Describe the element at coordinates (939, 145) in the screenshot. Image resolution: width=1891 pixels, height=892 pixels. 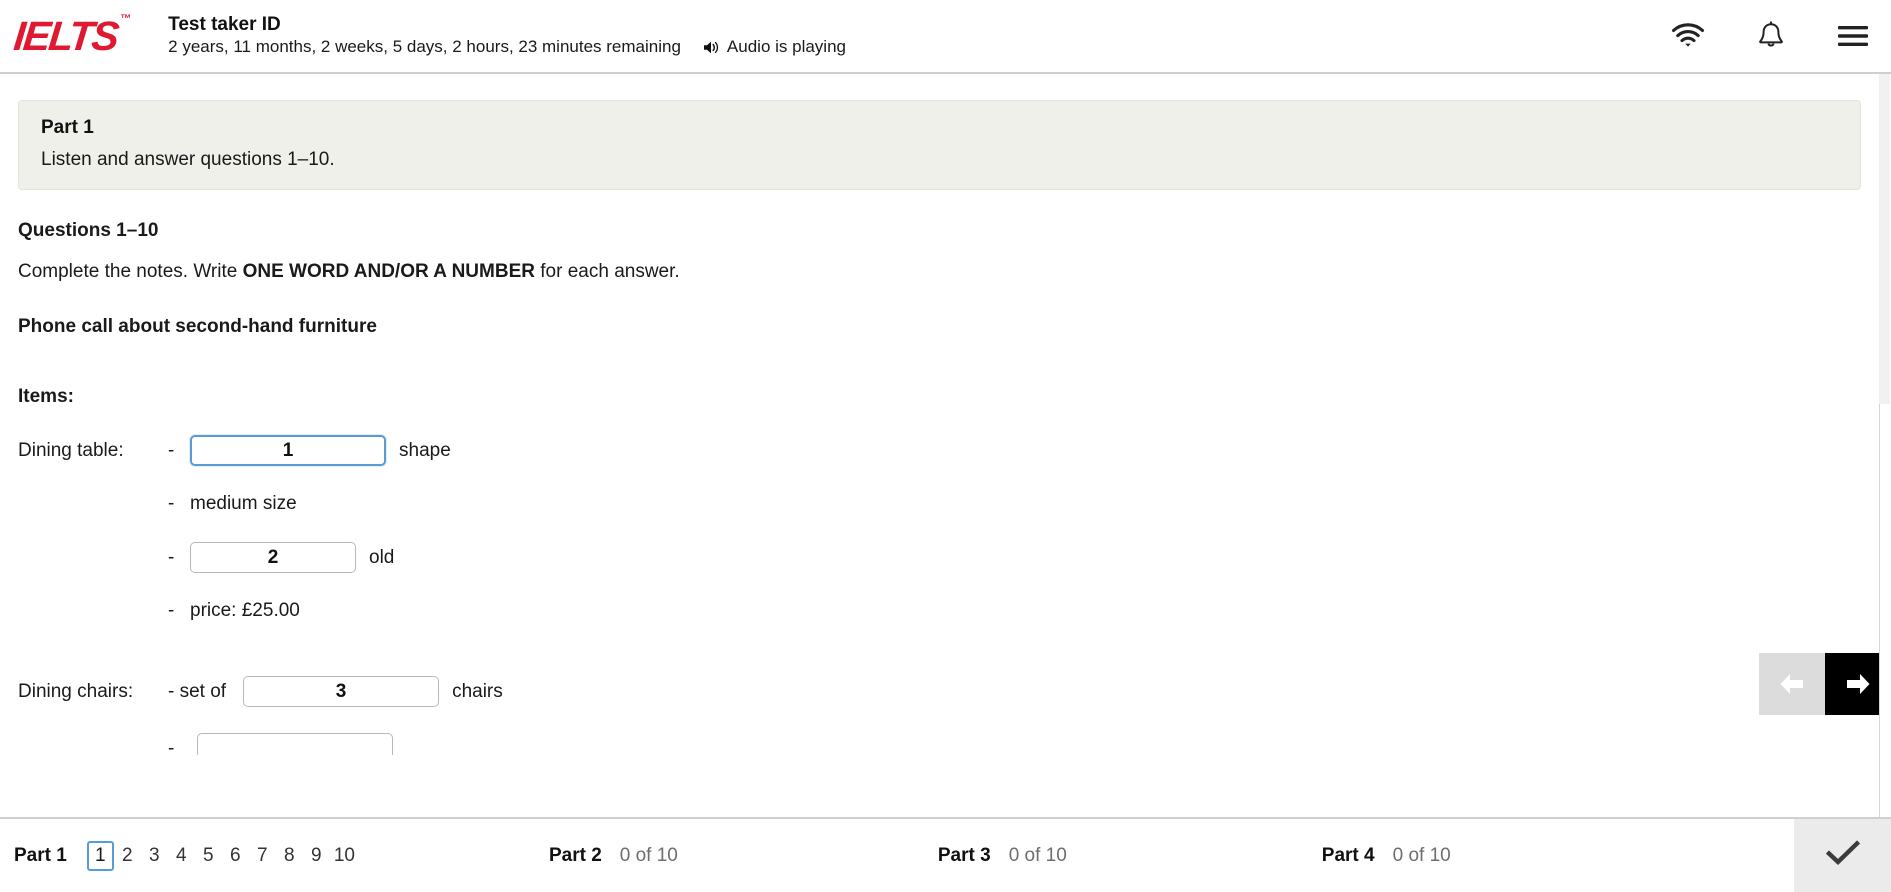
I see `part-instruction-panel: Part 1 Listen and answer questions 1–10.` at that location.